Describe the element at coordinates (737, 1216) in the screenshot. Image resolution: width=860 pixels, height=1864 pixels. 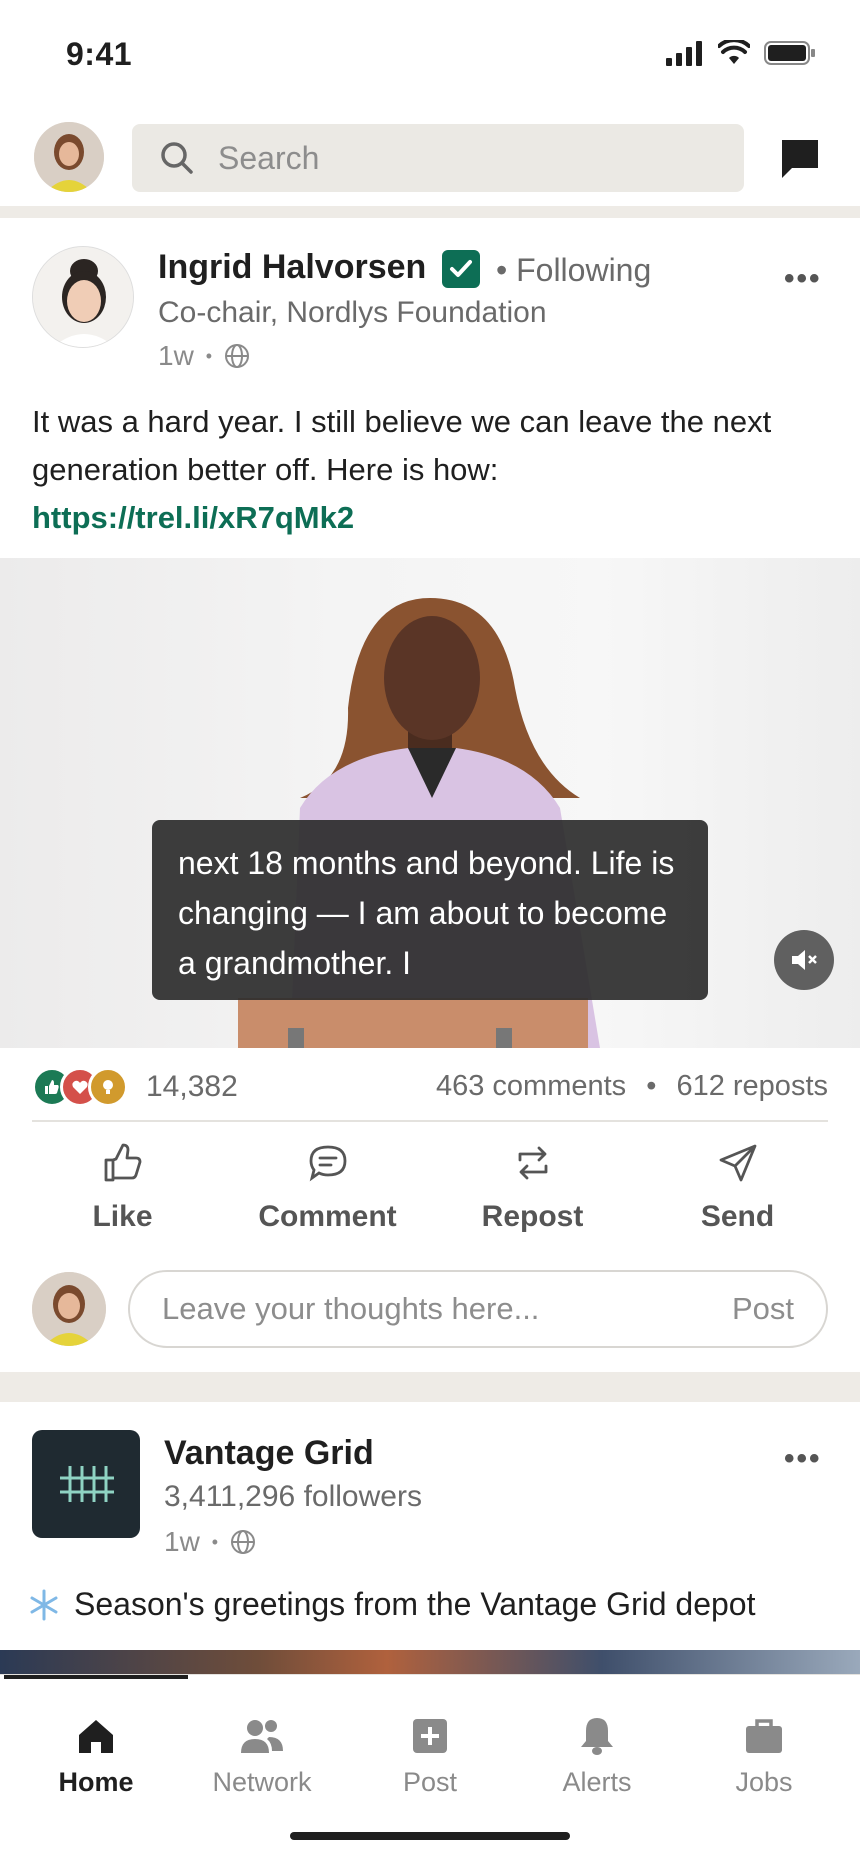
I see `send-label: Send` at that location.